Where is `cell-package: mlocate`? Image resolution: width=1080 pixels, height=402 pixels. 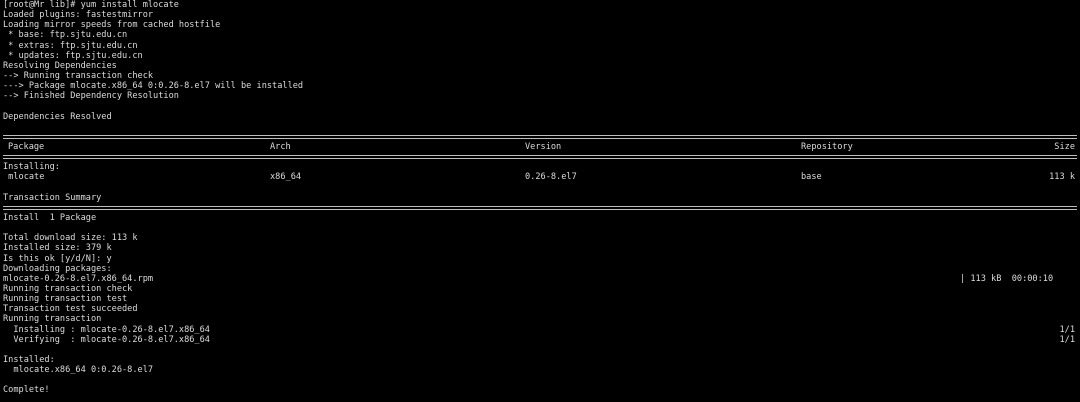
cell-package: mlocate is located at coordinates (24, 177).